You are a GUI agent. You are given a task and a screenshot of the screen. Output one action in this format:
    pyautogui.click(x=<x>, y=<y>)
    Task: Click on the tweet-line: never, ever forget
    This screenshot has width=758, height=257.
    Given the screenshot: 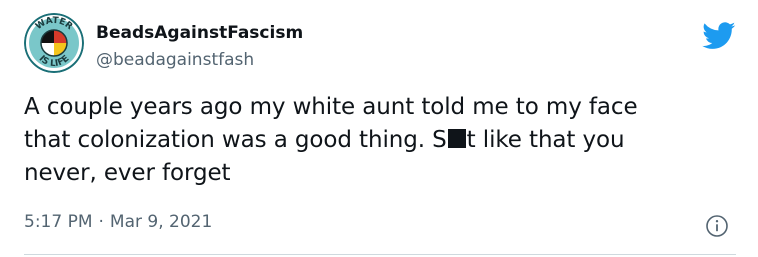 What is the action you would take?
    pyautogui.click(x=127, y=173)
    